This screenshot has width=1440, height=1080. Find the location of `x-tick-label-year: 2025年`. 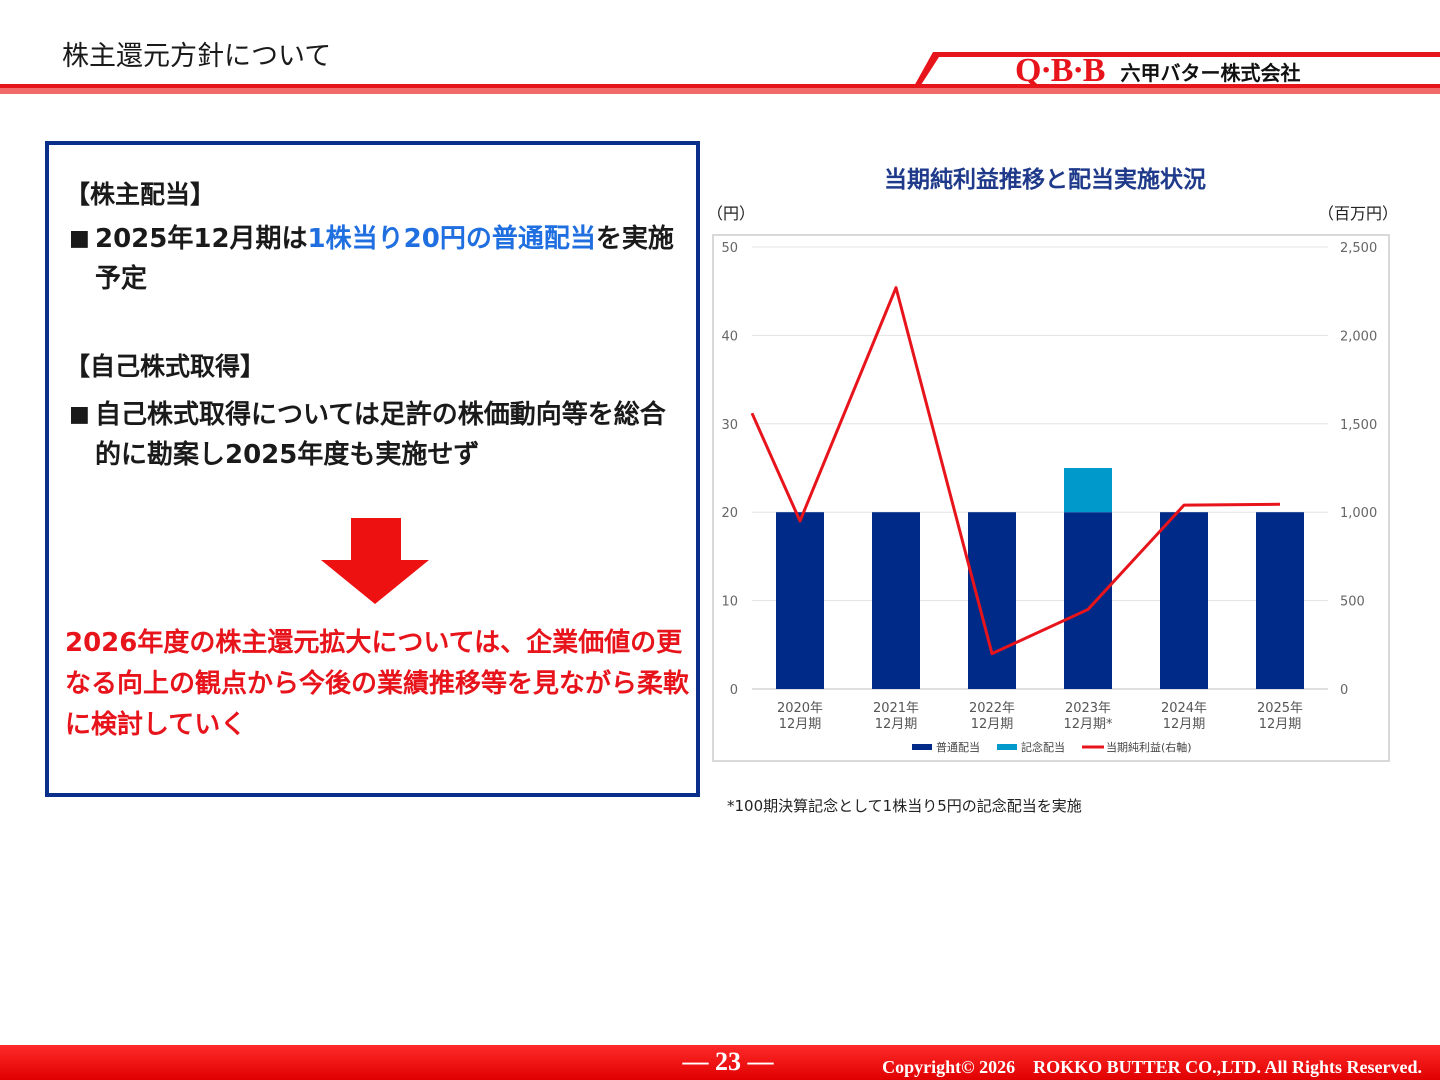

x-tick-label-year: 2025年 is located at coordinates (1280, 708).